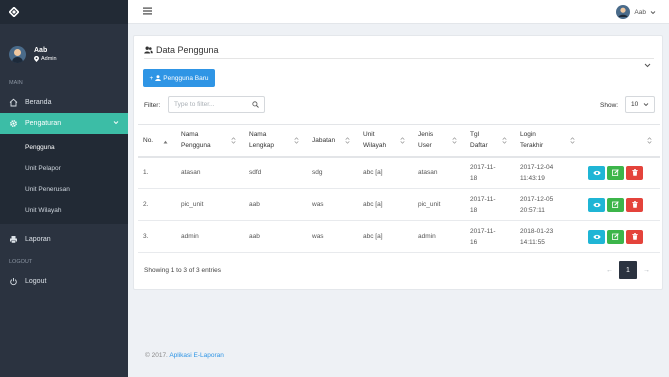 The width and height of the screenshot is (669, 377). I want to click on menu-toggle-icon, so click(147, 11).